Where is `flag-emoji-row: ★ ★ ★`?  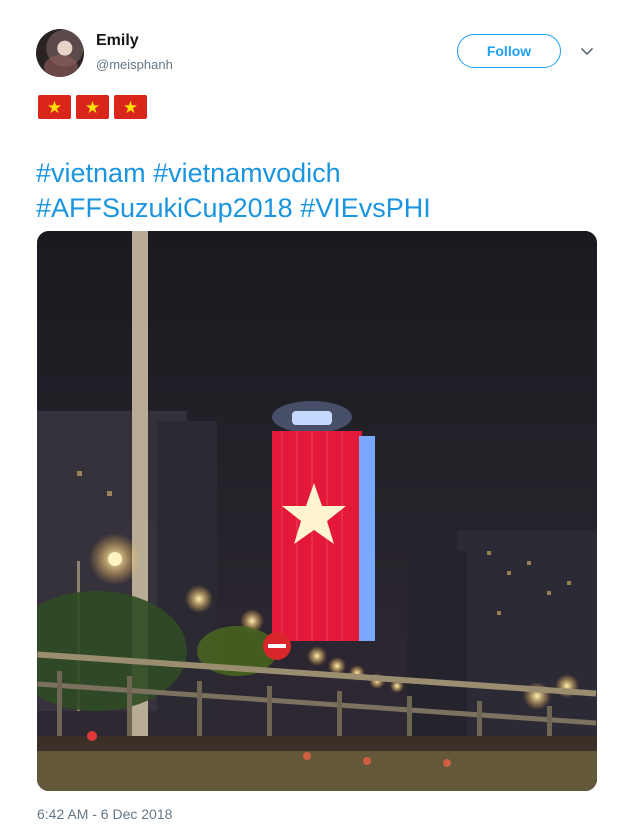 flag-emoji-row: ★ ★ ★ is located at coordinates (92, 107).